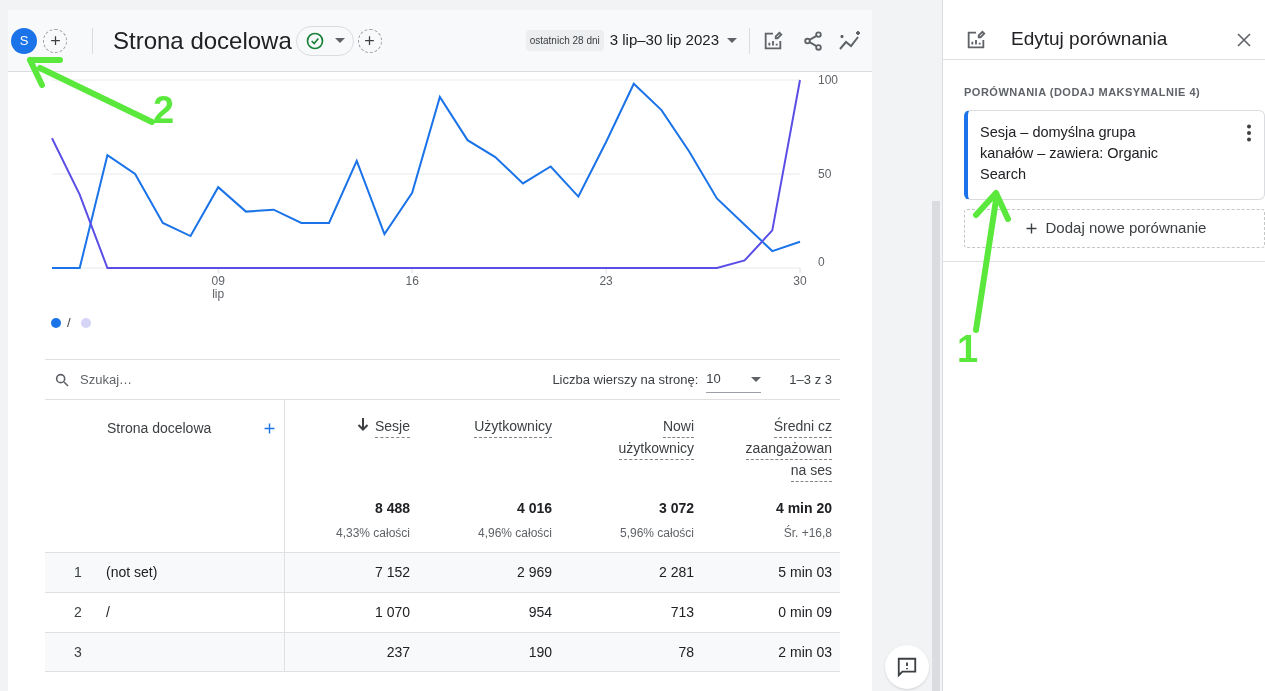  What do you see at coordinates (1244, 39) in the screenshot?
I see `close-icon` at bounding box center [1244, 39].